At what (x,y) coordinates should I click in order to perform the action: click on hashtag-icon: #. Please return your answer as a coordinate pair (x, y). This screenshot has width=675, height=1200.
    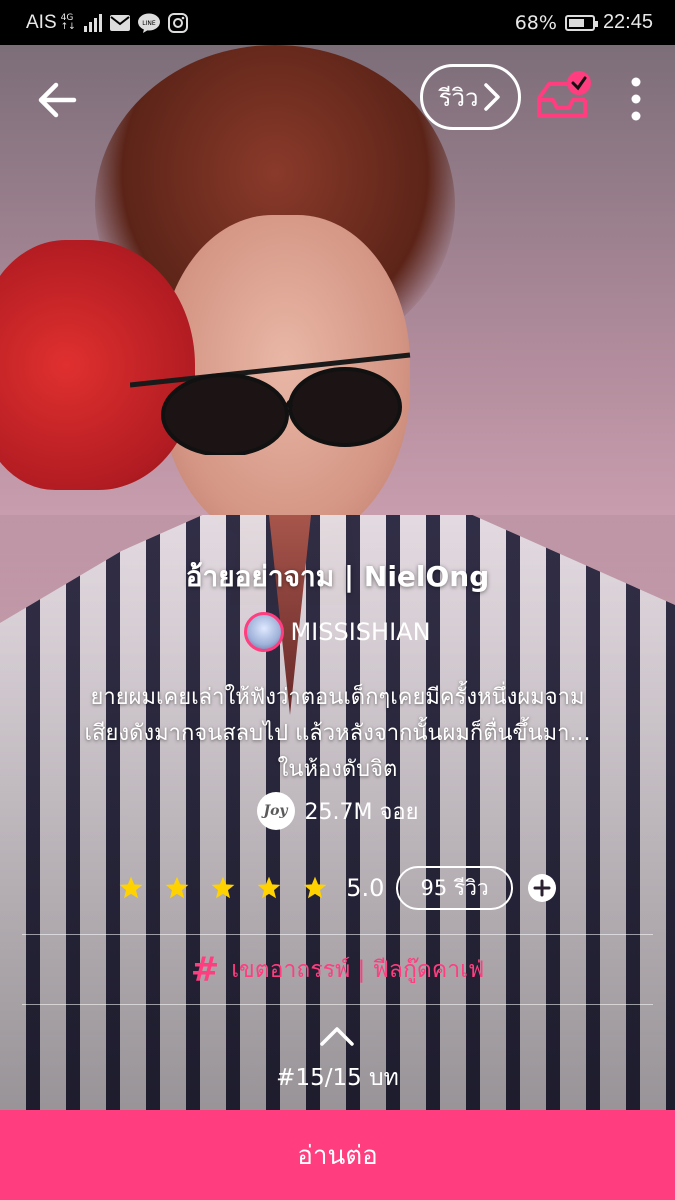
    Looking at the image, I should click on (205, 970).